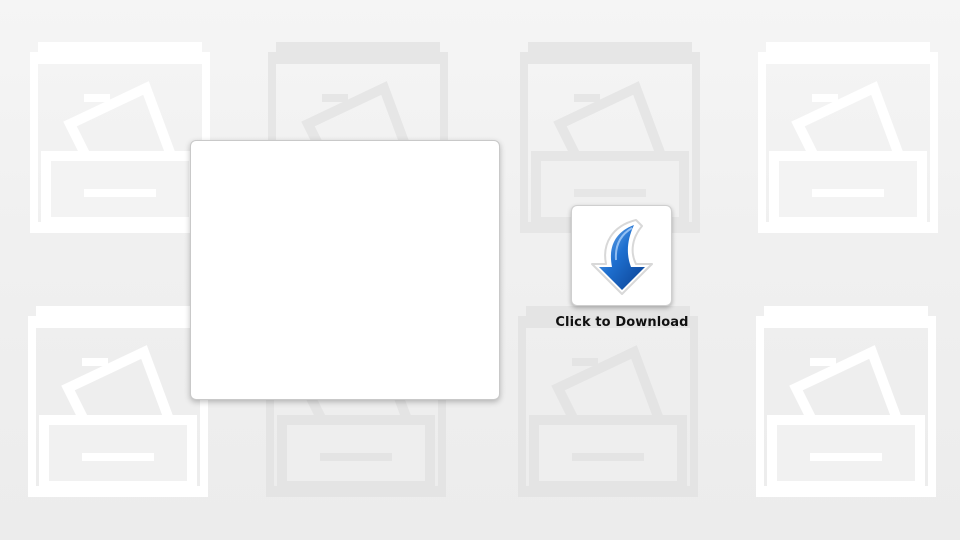  I want to click on download-label: Click to Download, so click(622, 322).